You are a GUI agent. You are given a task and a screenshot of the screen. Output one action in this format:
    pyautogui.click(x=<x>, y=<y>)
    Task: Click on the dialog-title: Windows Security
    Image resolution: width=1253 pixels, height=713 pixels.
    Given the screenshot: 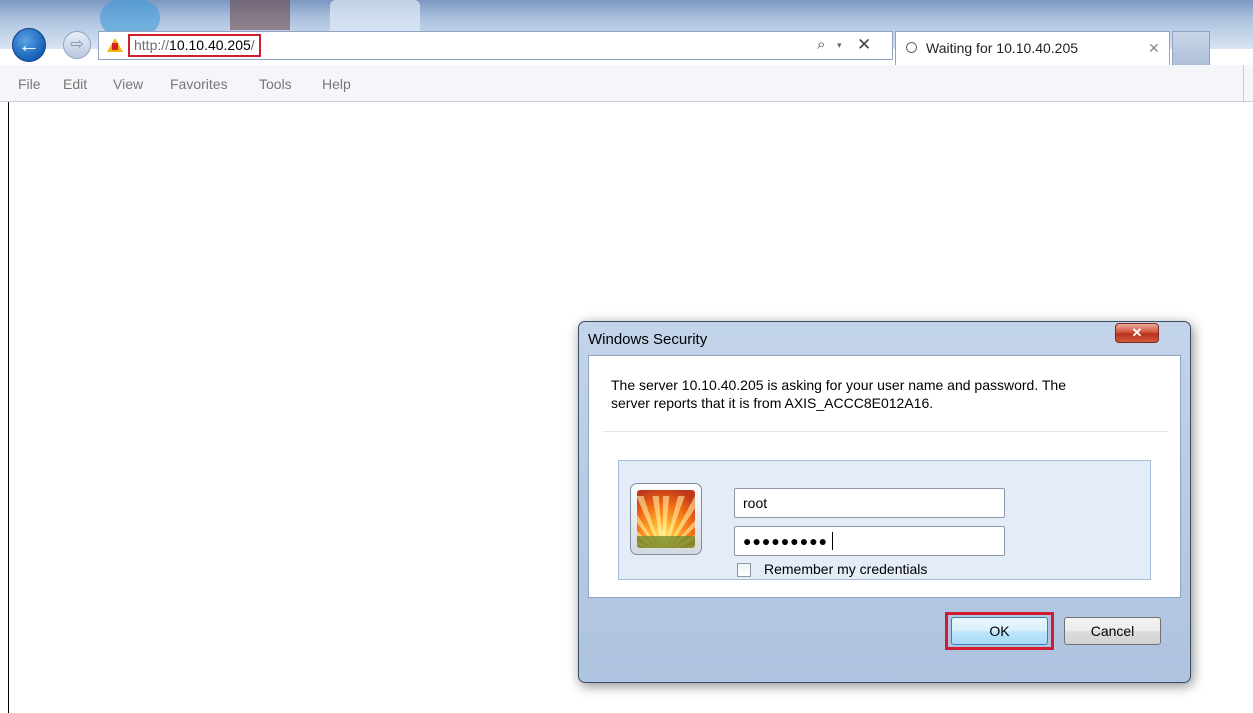 What is the action you would take?
    pyautogui.click(x=648, y=339)
    